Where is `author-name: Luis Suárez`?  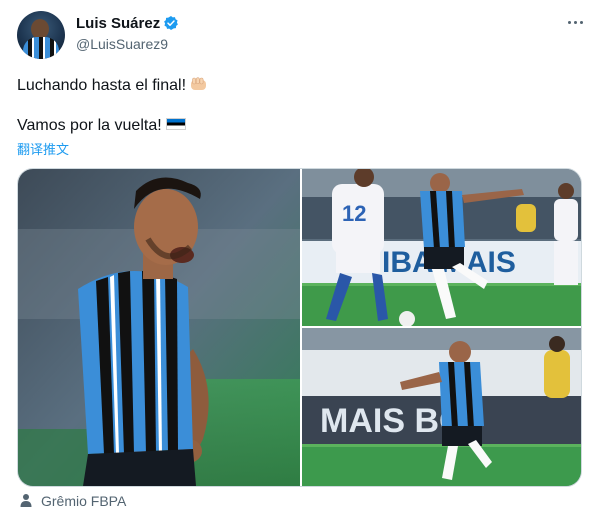 author-name: Luis Suárez is located at coordinates (118, 23).